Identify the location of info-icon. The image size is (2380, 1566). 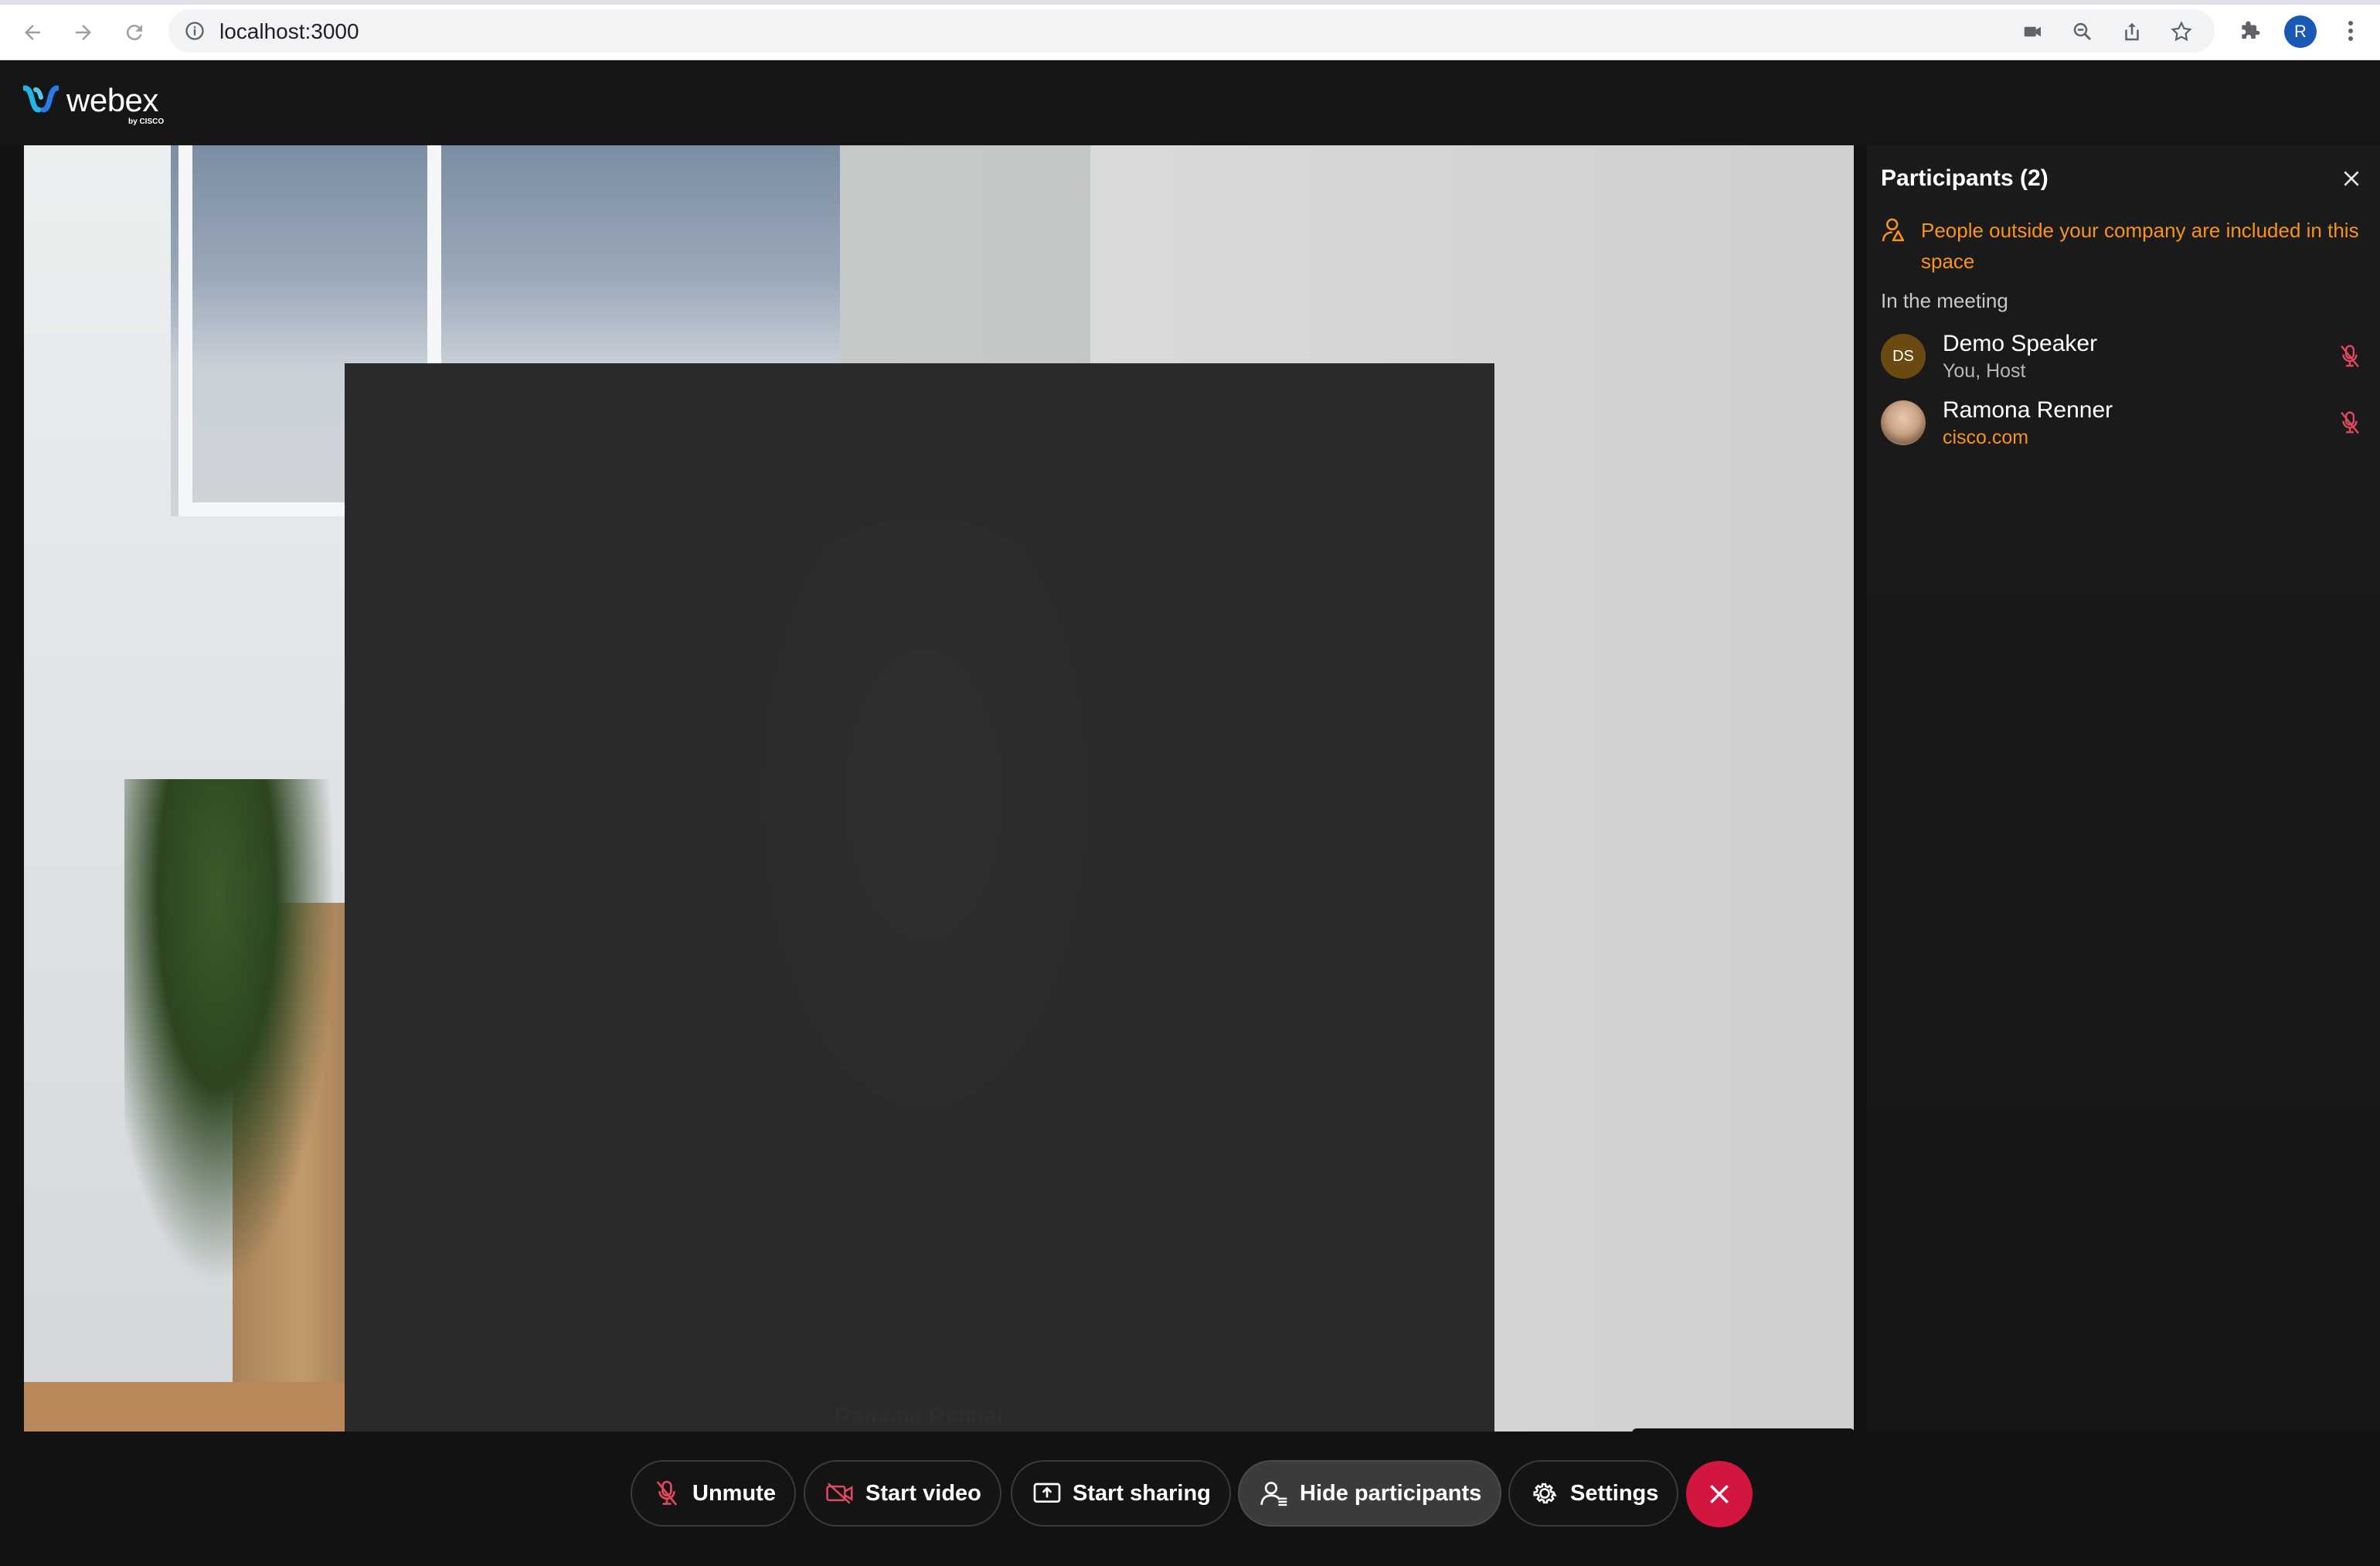
(195, 31).